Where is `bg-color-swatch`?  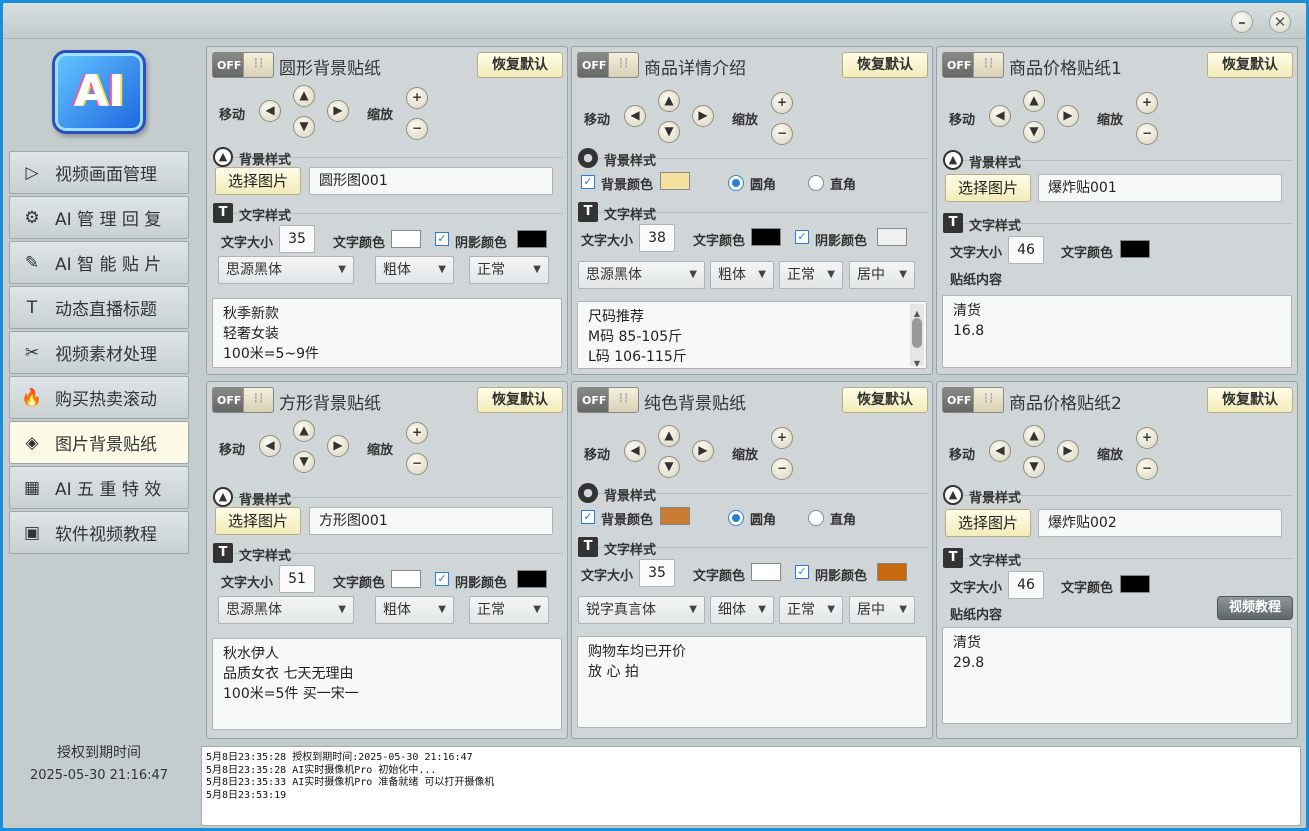 bg-color-swatch is located at coordinates (675, 181).